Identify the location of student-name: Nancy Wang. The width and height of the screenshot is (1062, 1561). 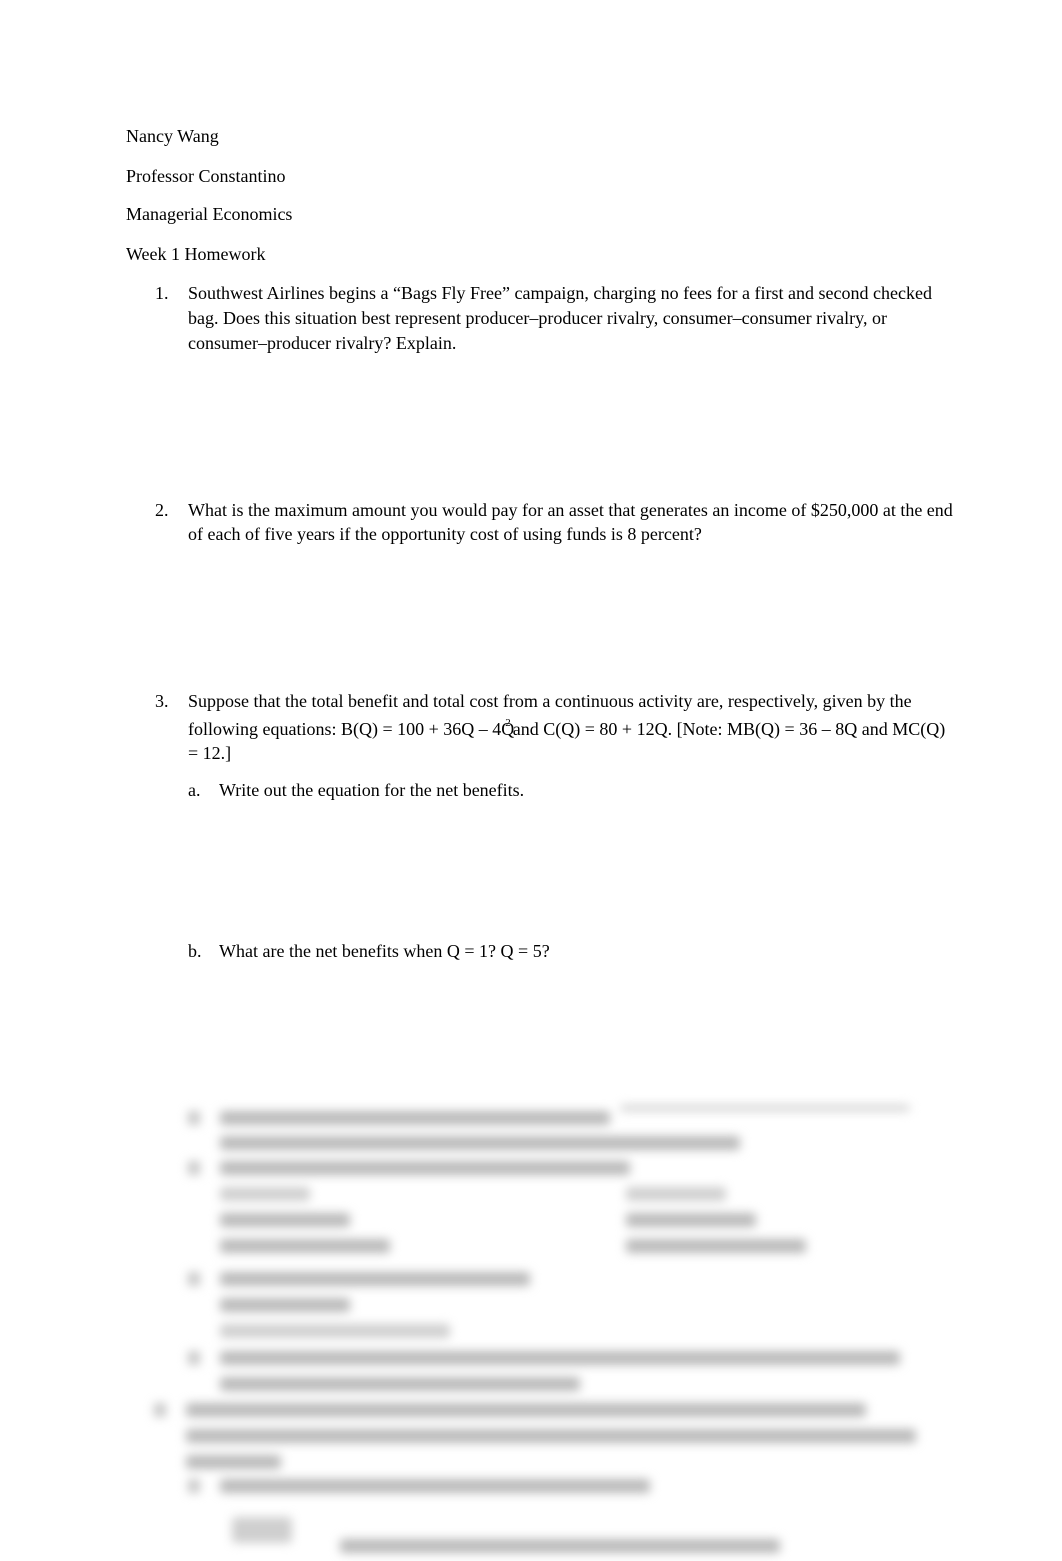
(172, 136).